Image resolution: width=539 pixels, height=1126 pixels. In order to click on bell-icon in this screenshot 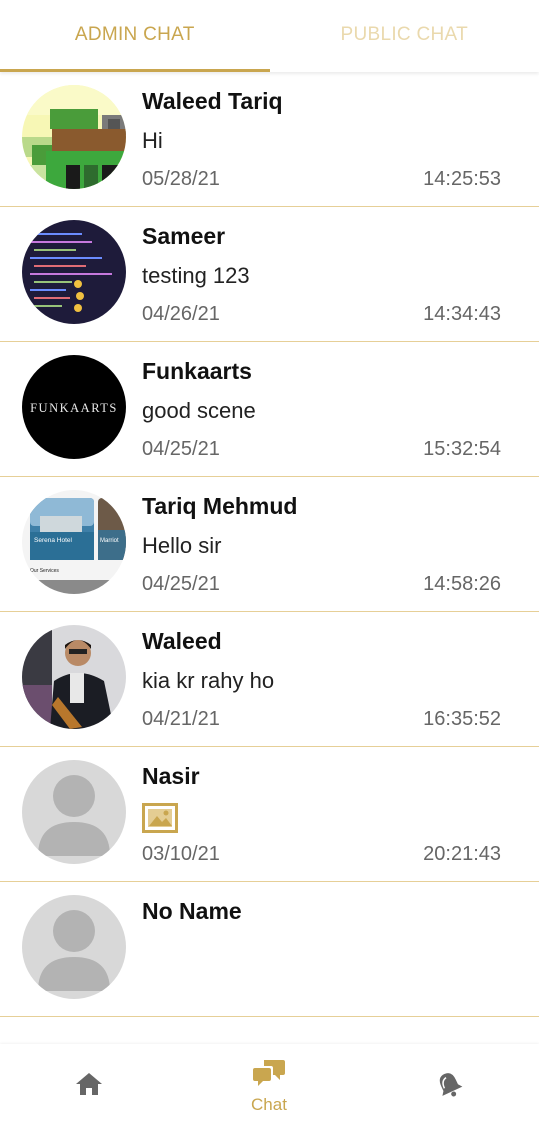, I will do `click(449, 1086)`.